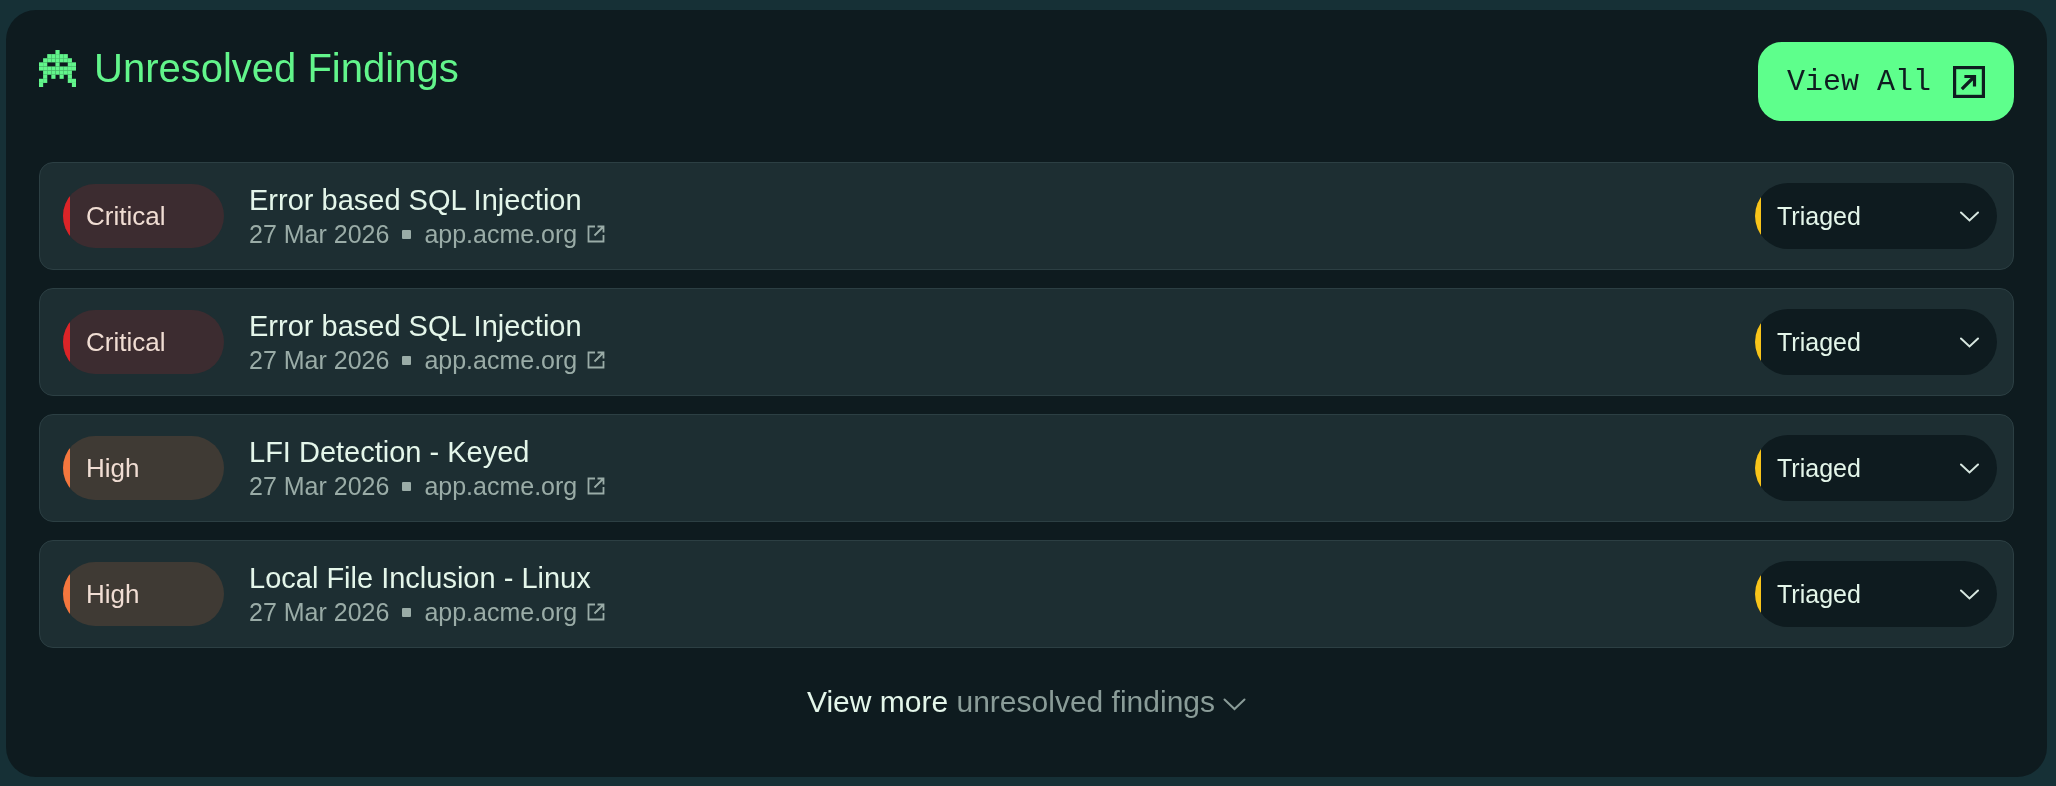 This screenshot has height=786, width=2056. What do you see at coordinates (420, 578) in the screenshot?
I see `finding-title: Local File Inclusion - Linux` at bounding box center [420, 578].